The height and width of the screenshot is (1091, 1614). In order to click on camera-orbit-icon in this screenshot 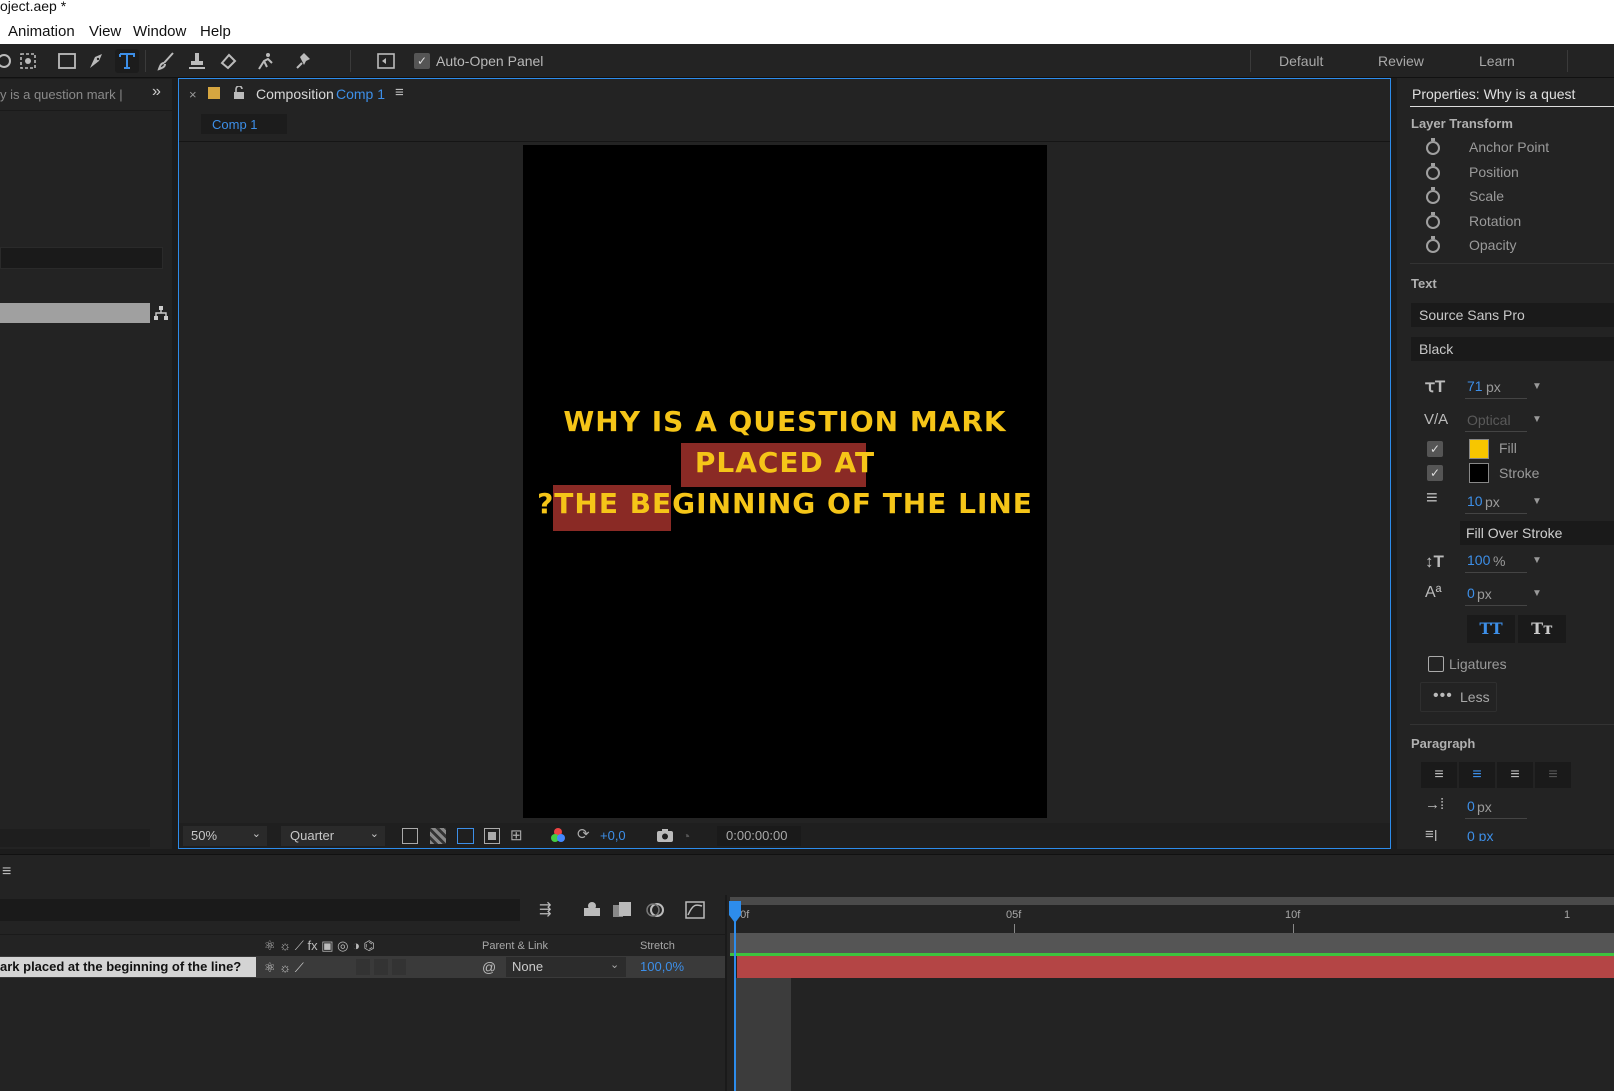, I will do `click(28, 61)`.